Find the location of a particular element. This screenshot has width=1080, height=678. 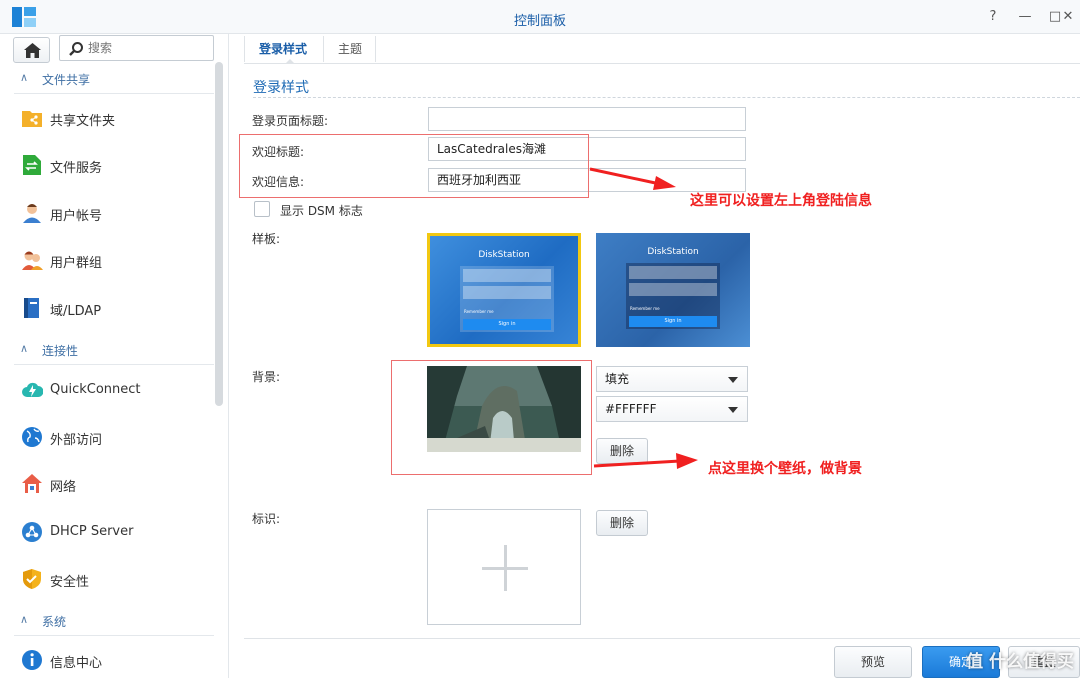

minimize-icon: — is located at coordinates (1025, 17).